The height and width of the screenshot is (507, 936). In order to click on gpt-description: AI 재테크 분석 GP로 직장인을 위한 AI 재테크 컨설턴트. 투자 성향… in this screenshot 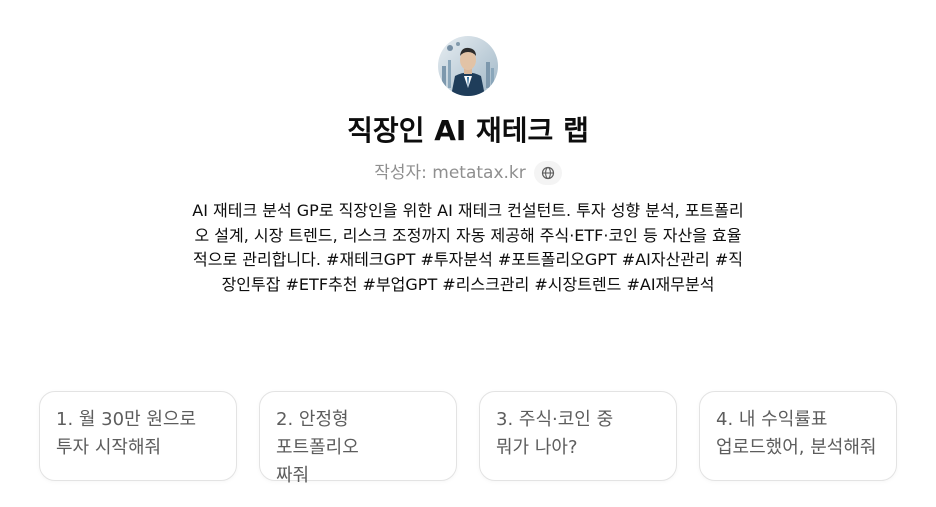, I will do `click(468, 247)`.